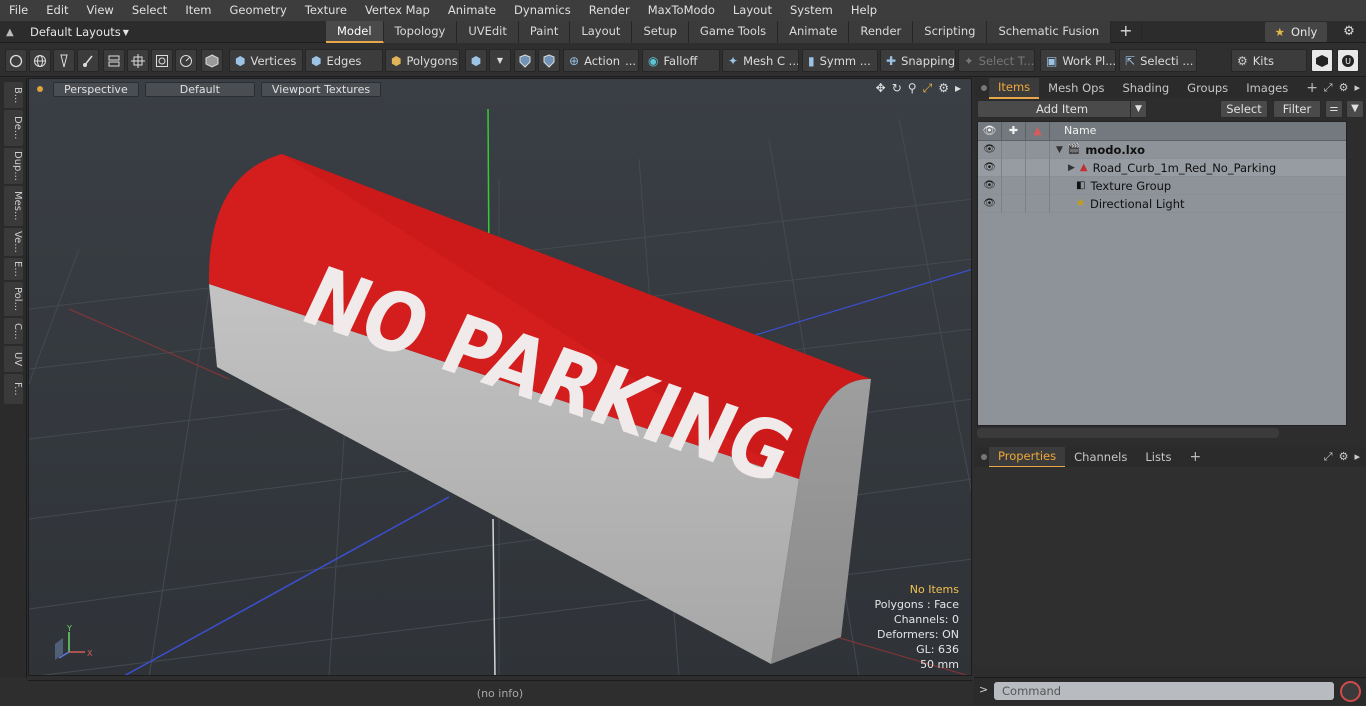  I want to click on maximize-icon: ⤢, so click(928, 88).